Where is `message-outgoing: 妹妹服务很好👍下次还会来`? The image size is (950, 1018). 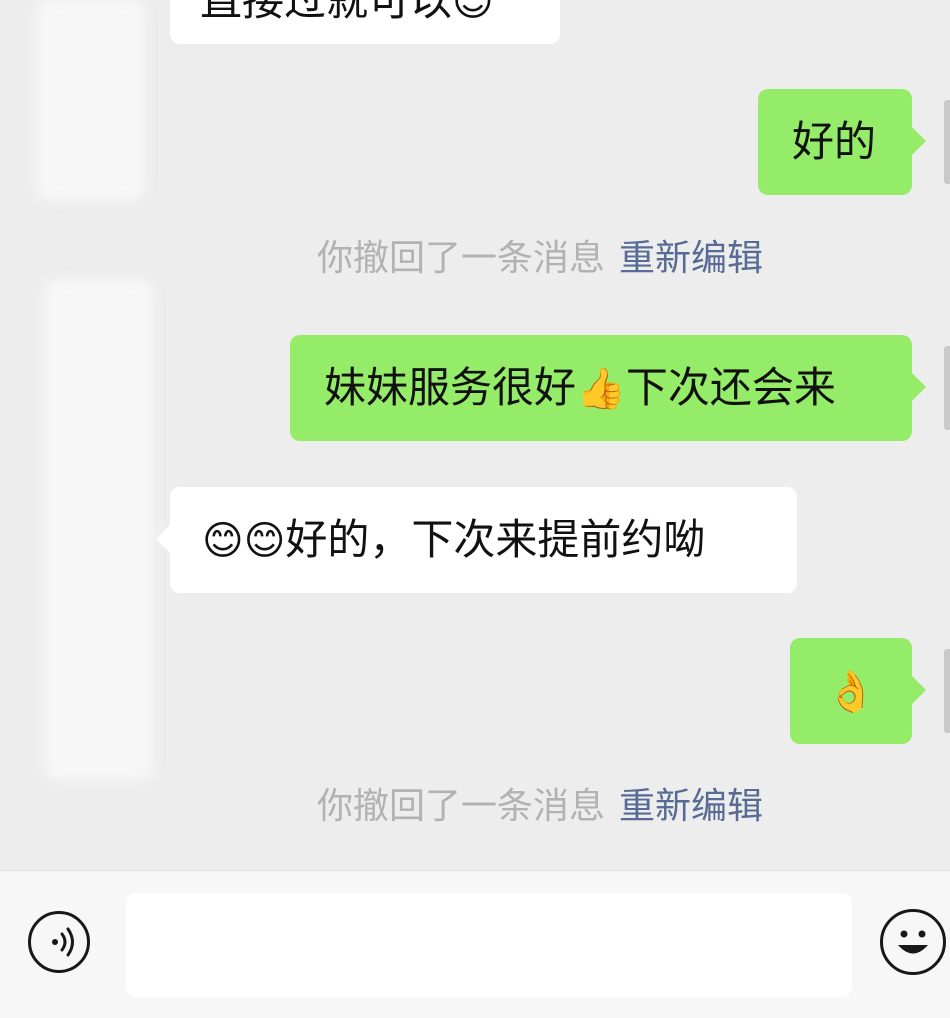 message-outgoing: 妹妹服务很好👍下次还会来 is located at coordinates (608, 388).